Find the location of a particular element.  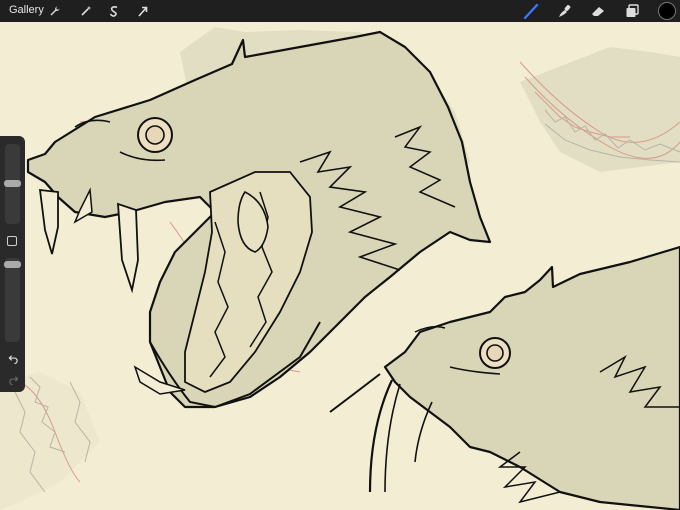

modify-button is located at coordinates (12, 241).